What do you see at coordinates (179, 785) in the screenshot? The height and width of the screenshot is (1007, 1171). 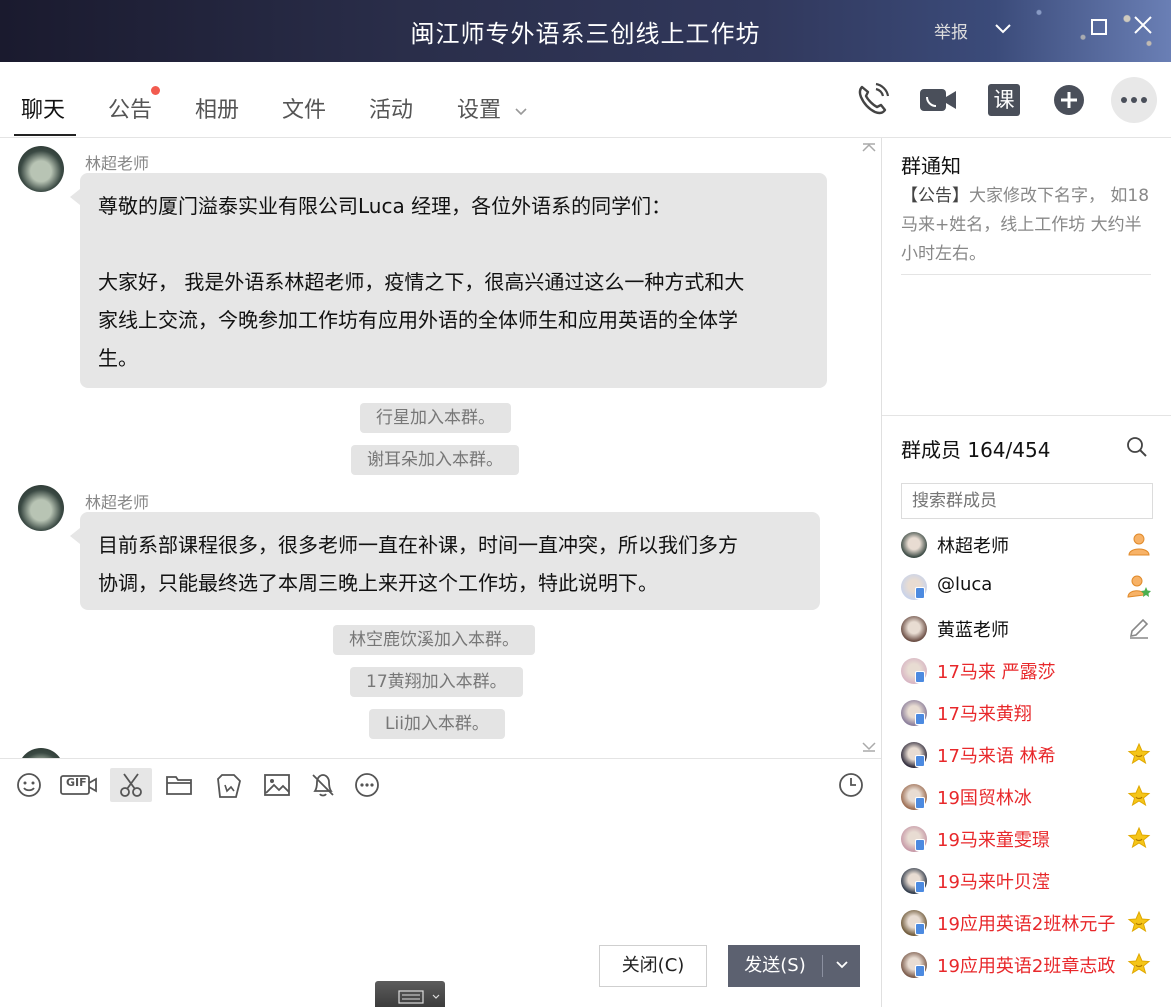 I see `folder-icon` at bounding box center [179, 785].